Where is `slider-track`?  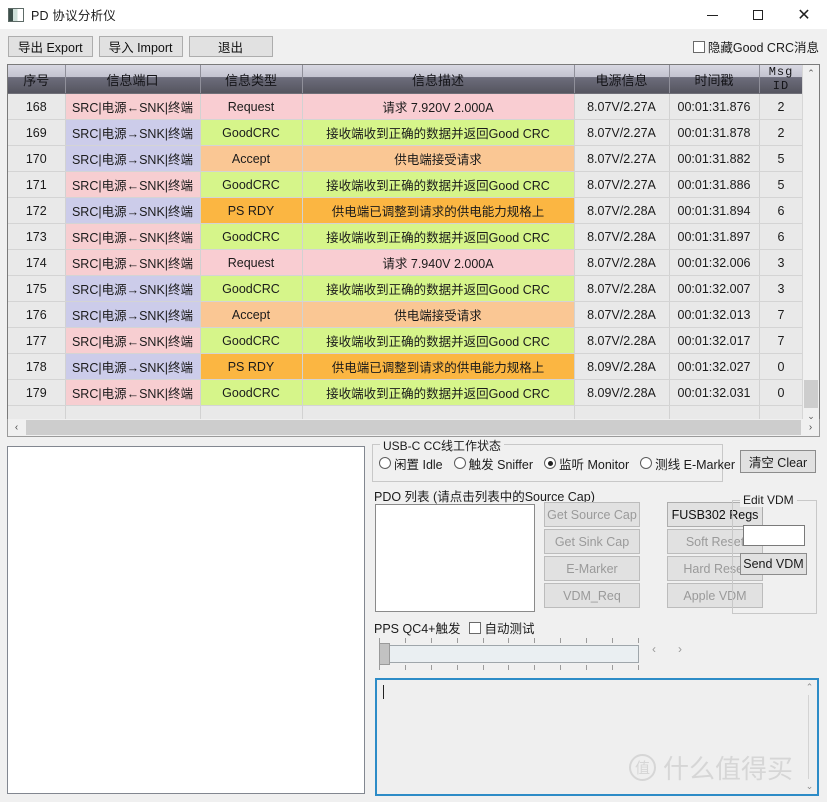 slider-track is located at coordinates (509, 654).